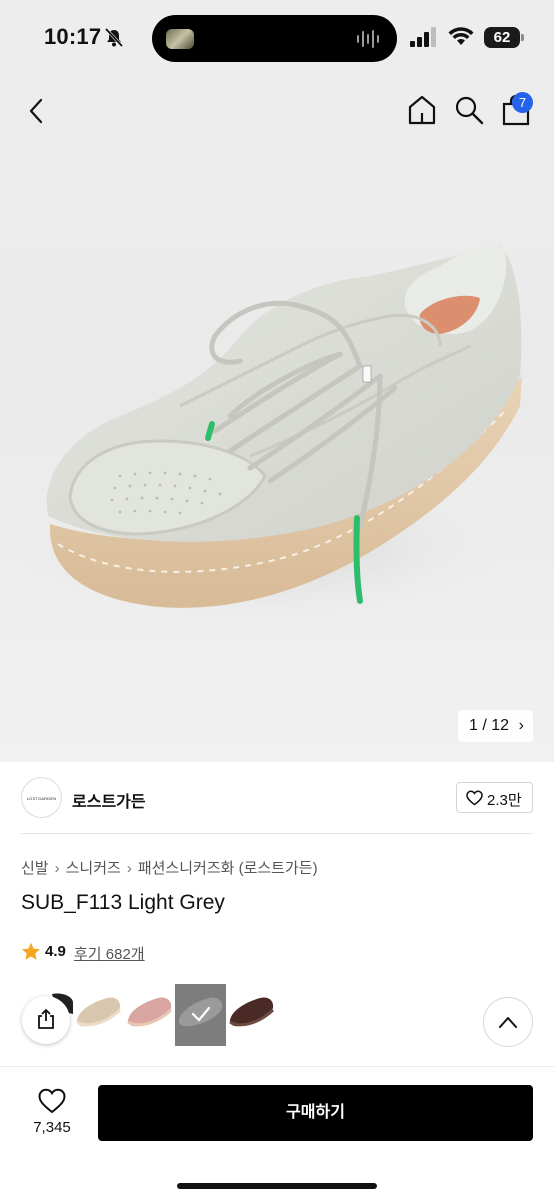  I want to click on breadcrumb-item: 신발, so click(35, 868).